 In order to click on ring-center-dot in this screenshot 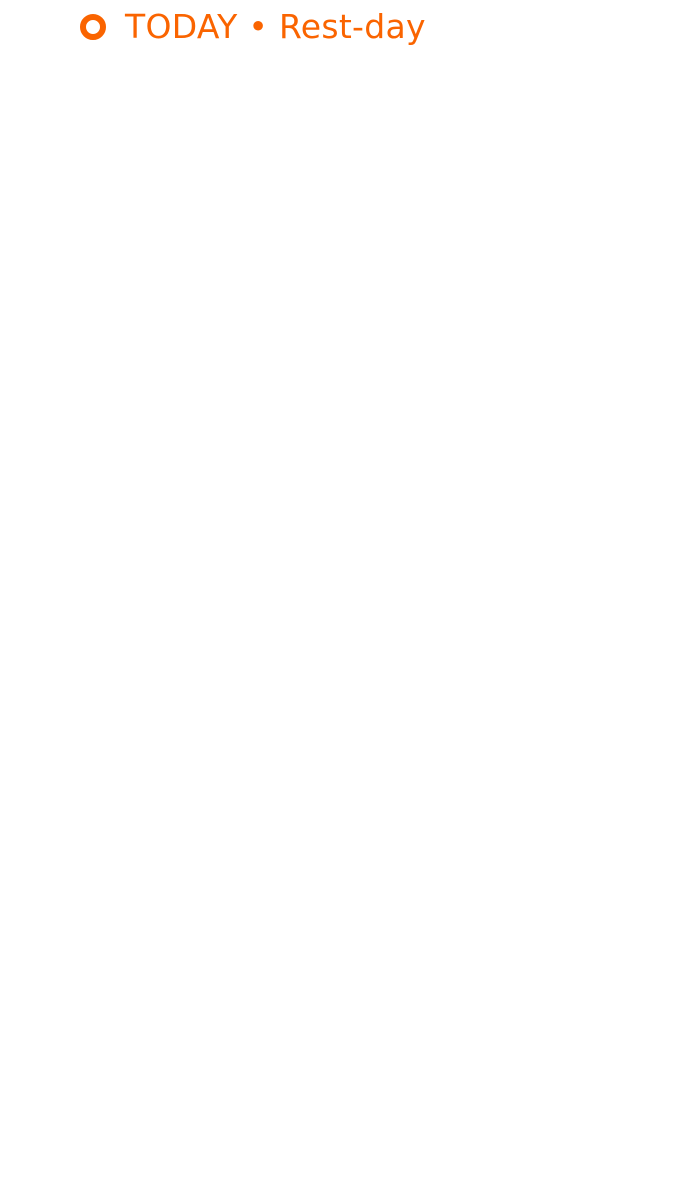, I will do `click(93, 27)`.